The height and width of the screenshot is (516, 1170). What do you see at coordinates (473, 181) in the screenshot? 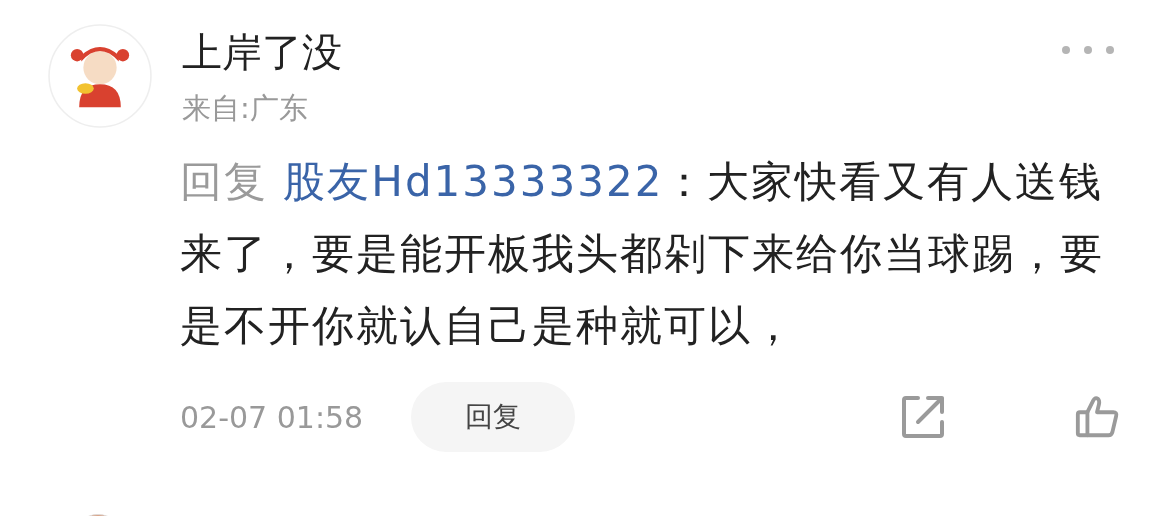
I see `reply-user-link: 股友Hd13333322` at bounding box center [473, 181].